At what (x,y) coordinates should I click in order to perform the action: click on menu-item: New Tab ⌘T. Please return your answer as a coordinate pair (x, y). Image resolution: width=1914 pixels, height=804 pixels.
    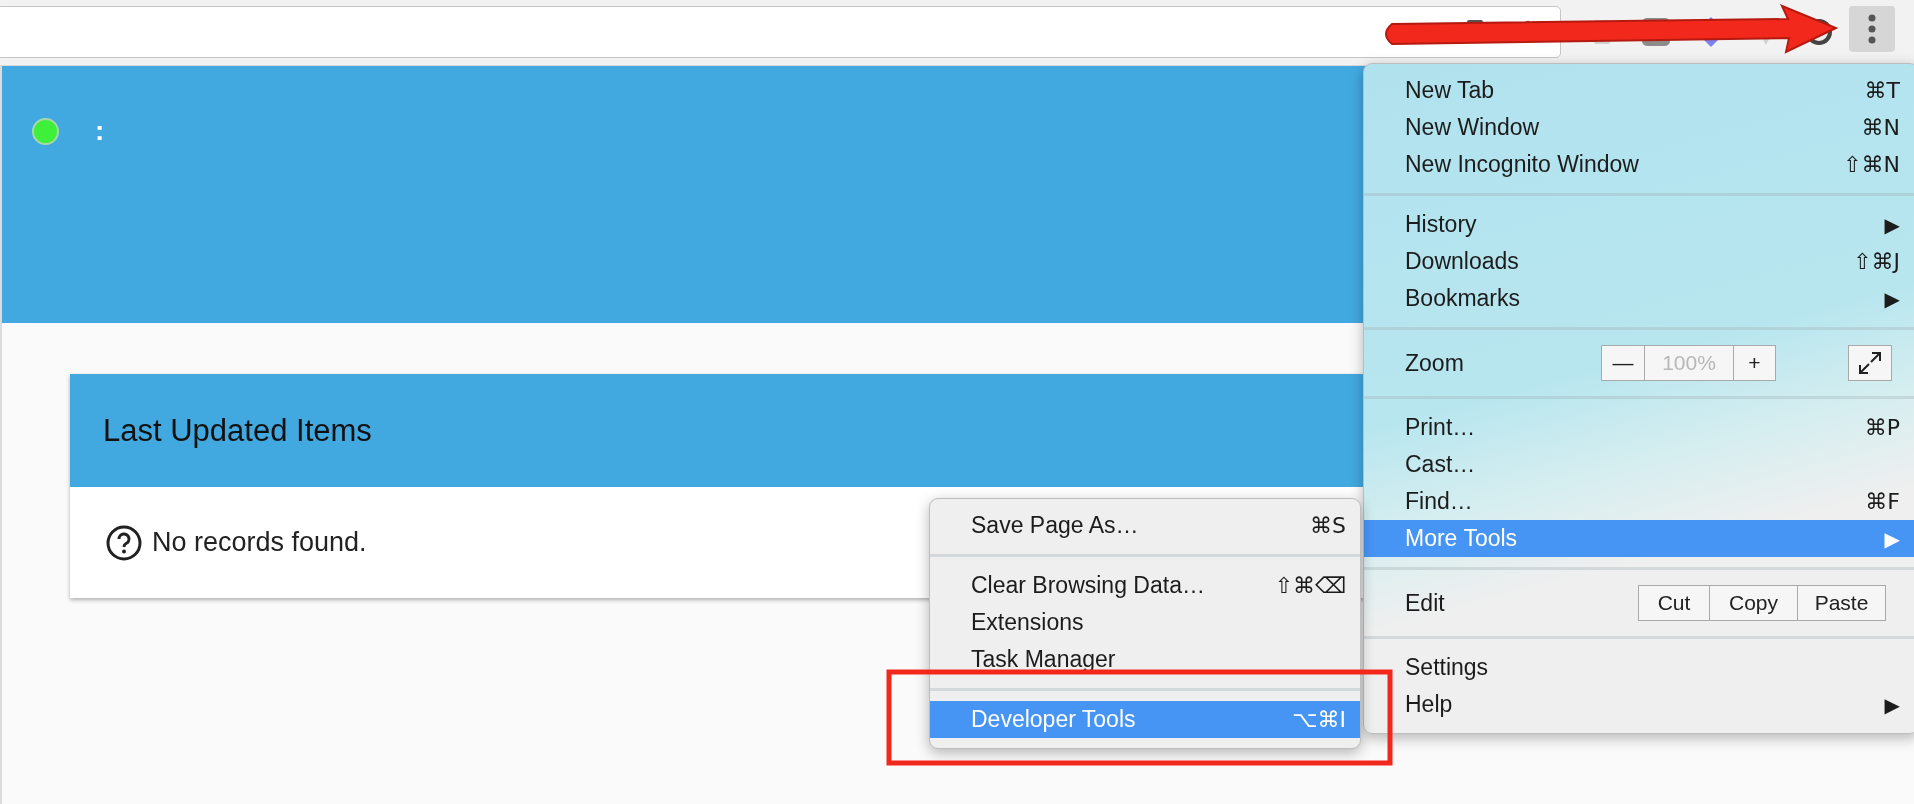
    Looking at the image, I should click on (1639, 90).